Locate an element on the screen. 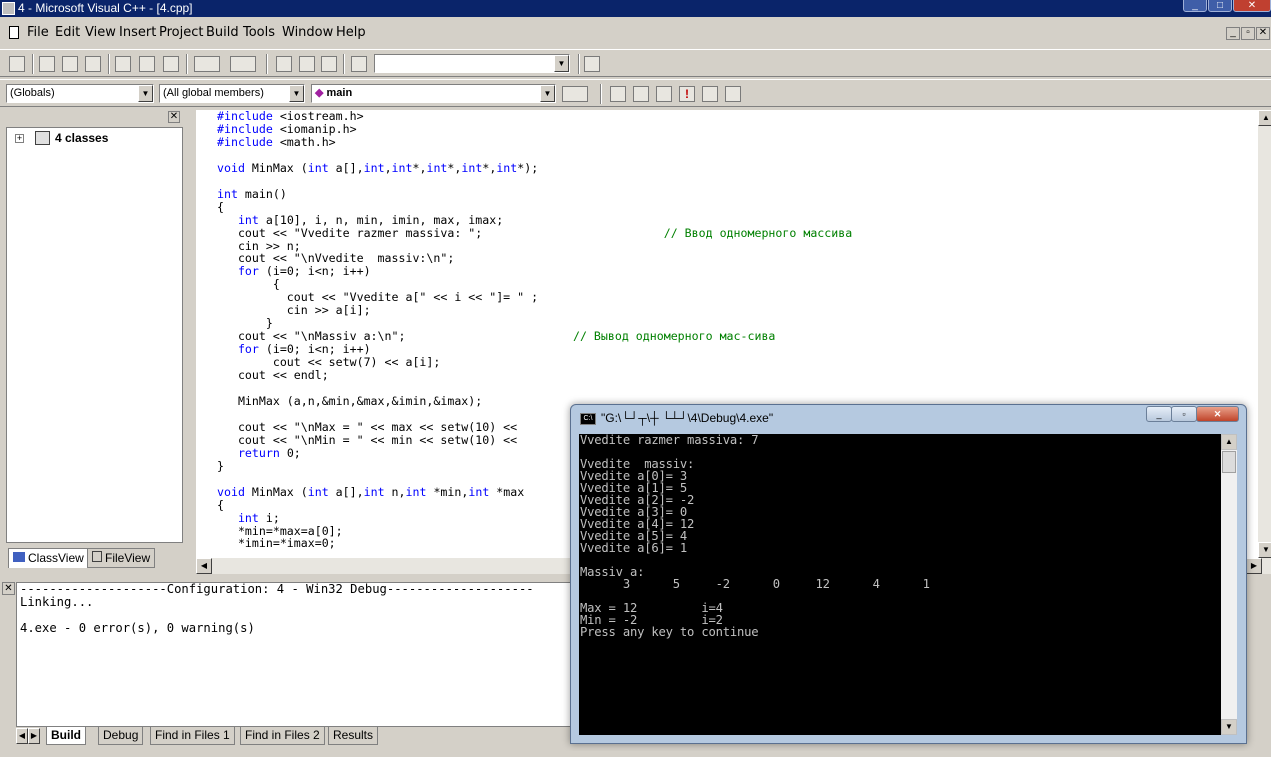  open-folder-icon is located at coordinates (47, 64).